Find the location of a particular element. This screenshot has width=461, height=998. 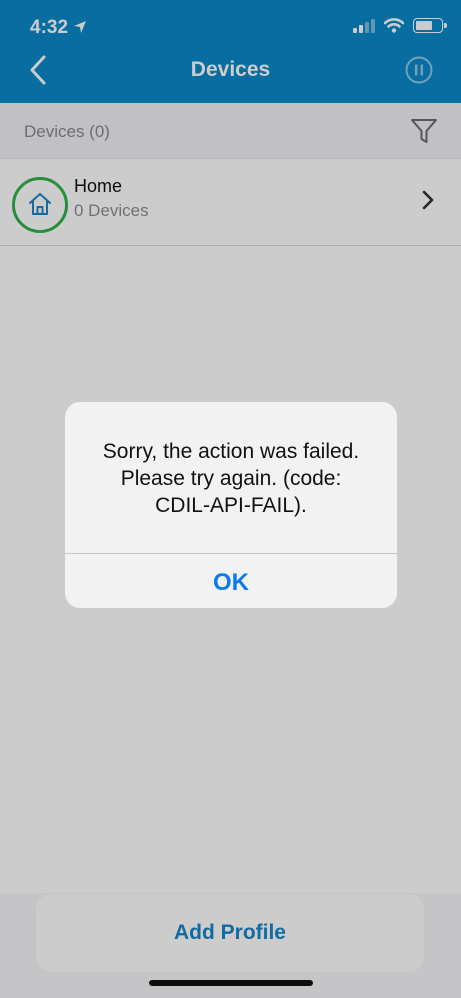

alert-message-line: CDIL-API-FAIL). is located at coordinates (231, 505).